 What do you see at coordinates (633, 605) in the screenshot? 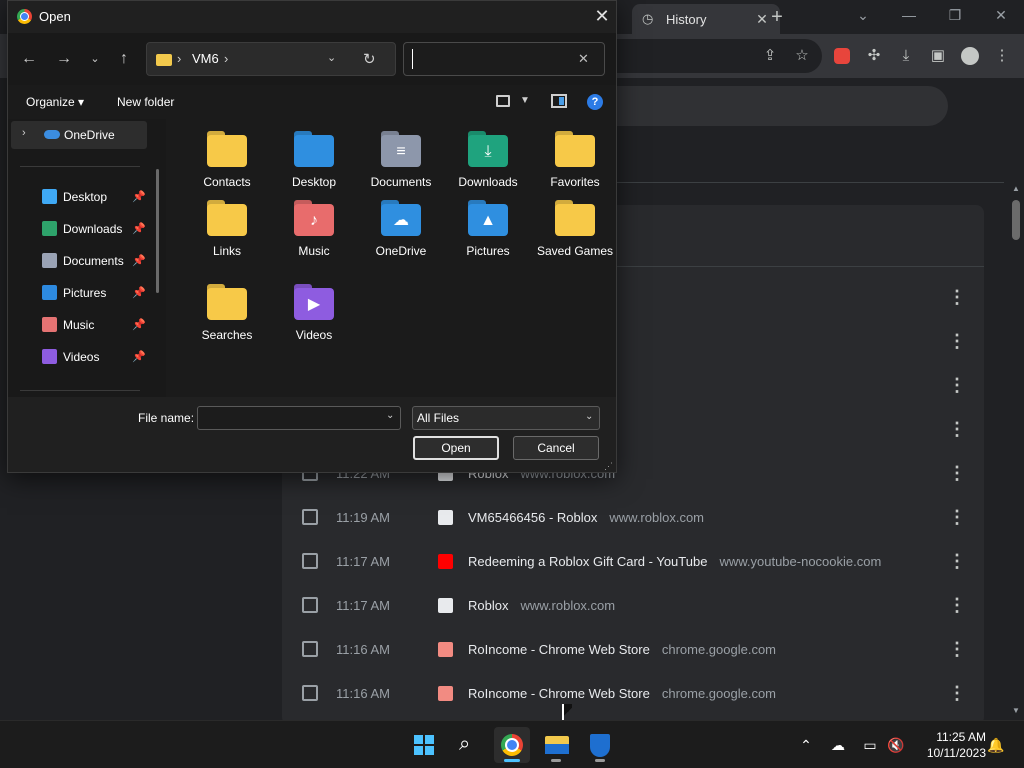
I see `history-row: 11:17 AM Roblox www.roblox.com ⋮` at bounding box center [633, 605].